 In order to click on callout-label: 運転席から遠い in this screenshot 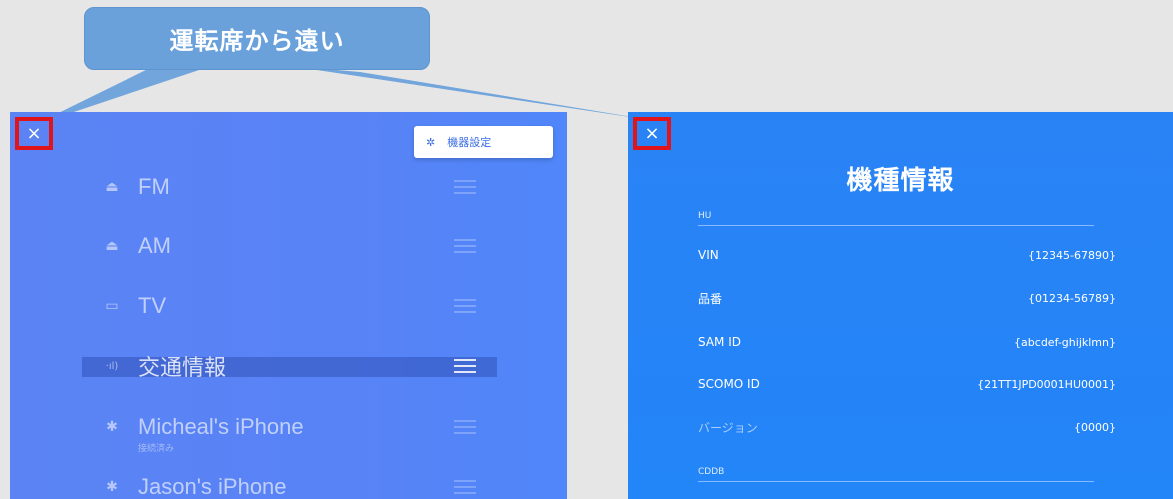, I will do `click(257, 38)`.